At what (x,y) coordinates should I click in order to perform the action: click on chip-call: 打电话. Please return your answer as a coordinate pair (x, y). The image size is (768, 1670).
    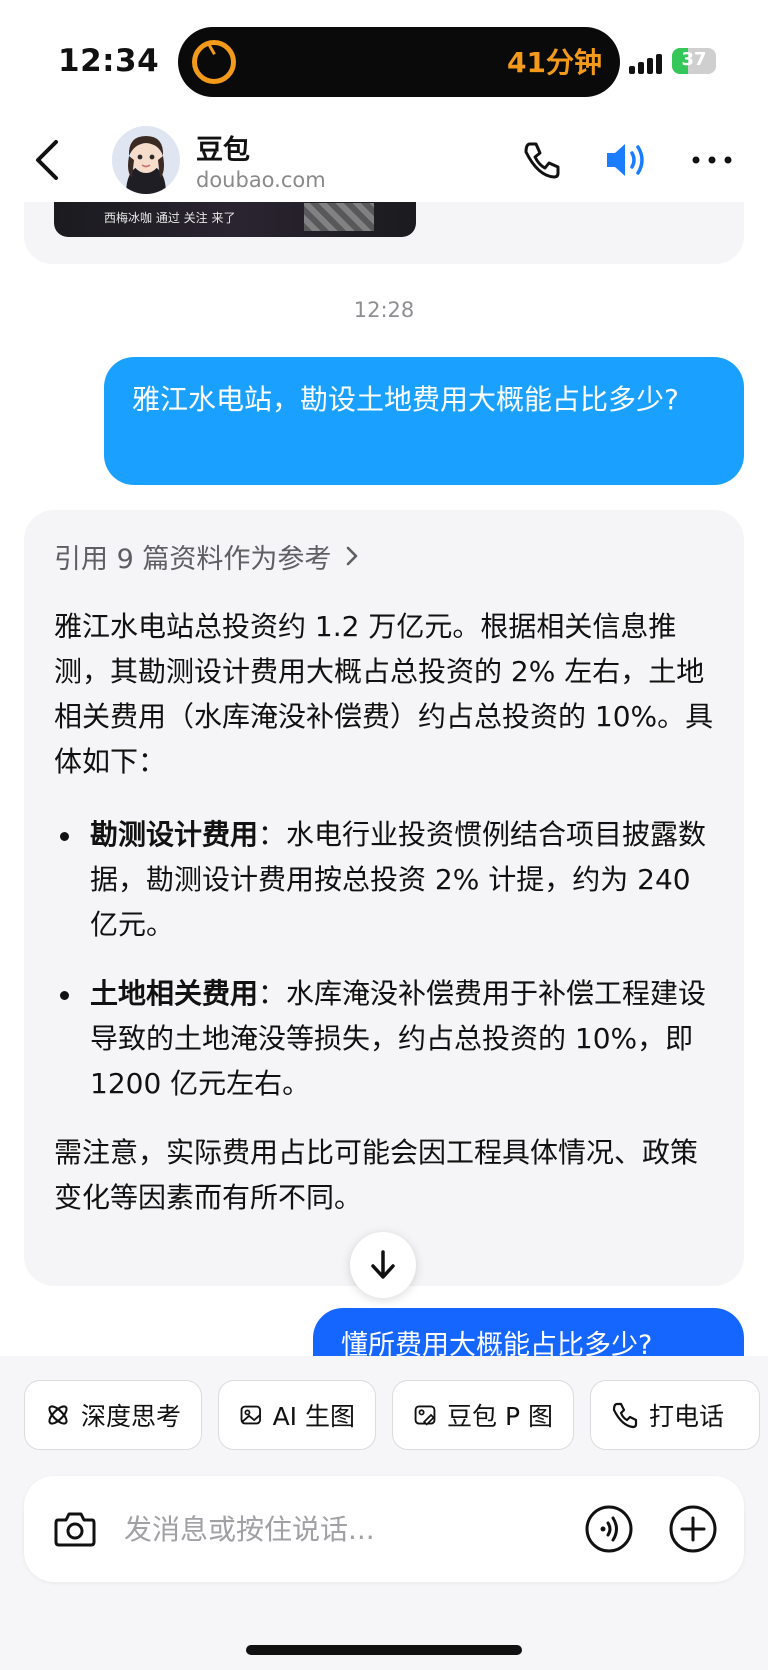
    Looking at the image, I should click on (675, 1415).